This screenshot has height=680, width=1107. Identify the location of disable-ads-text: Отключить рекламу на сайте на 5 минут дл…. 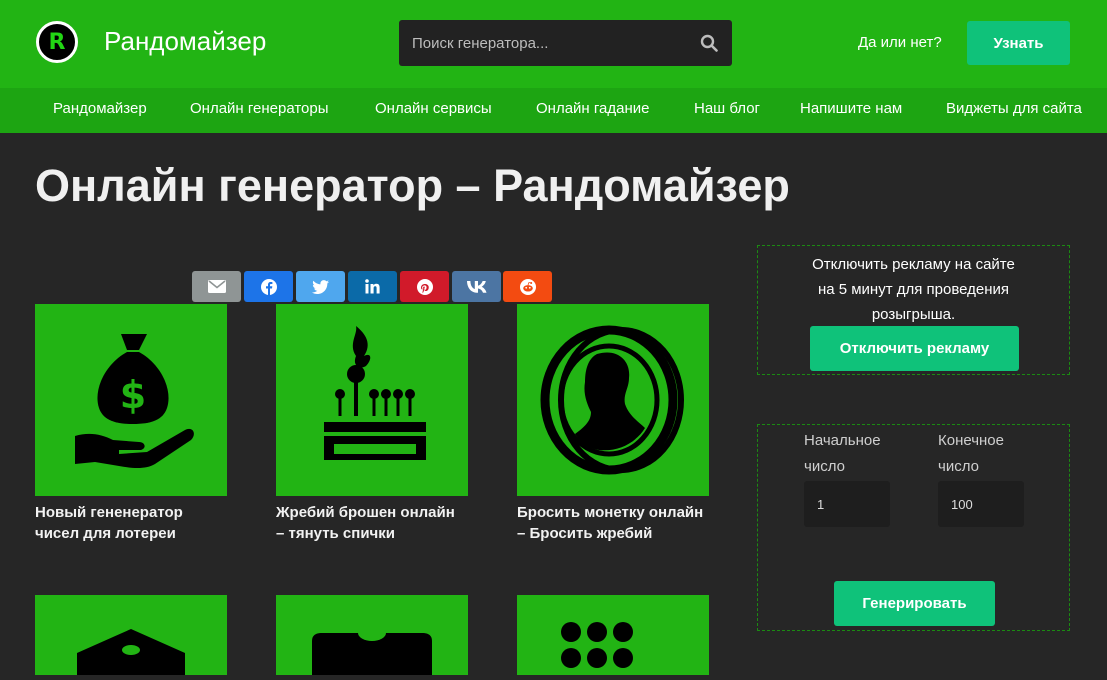
(913, 289).